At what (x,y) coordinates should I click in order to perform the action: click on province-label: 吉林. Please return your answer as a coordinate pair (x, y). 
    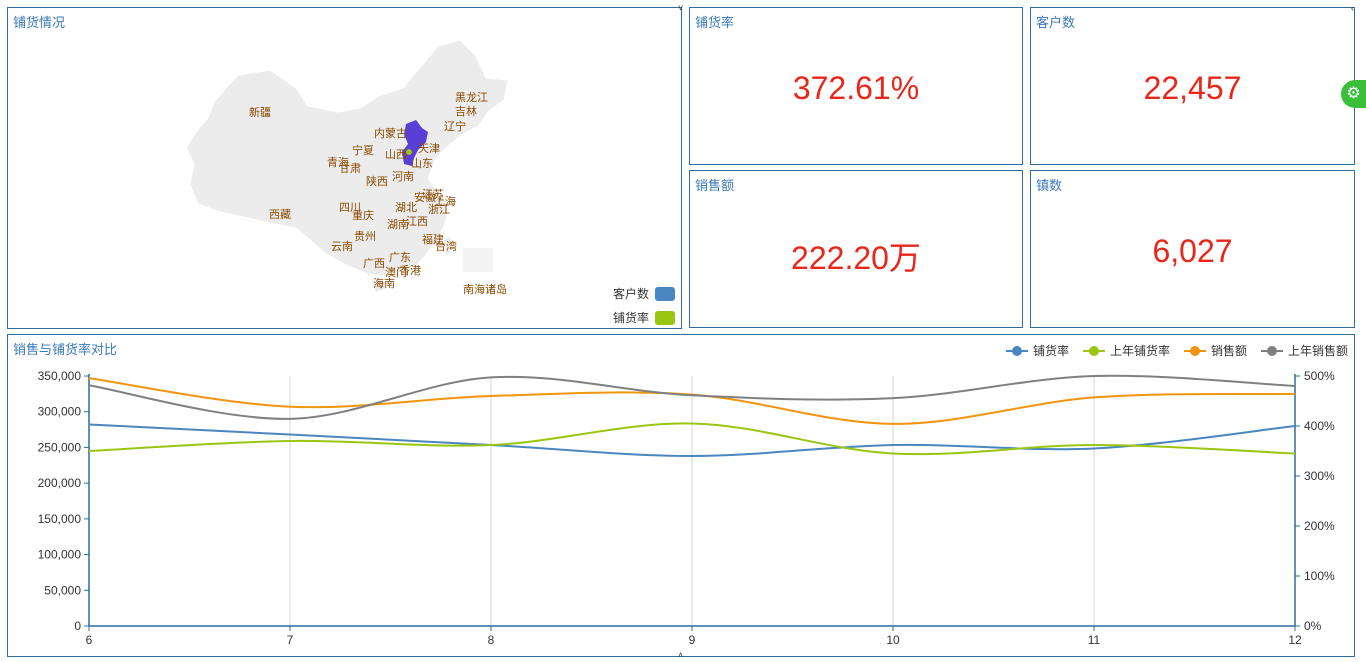
    Looking at the image, I should click on (466, 111).